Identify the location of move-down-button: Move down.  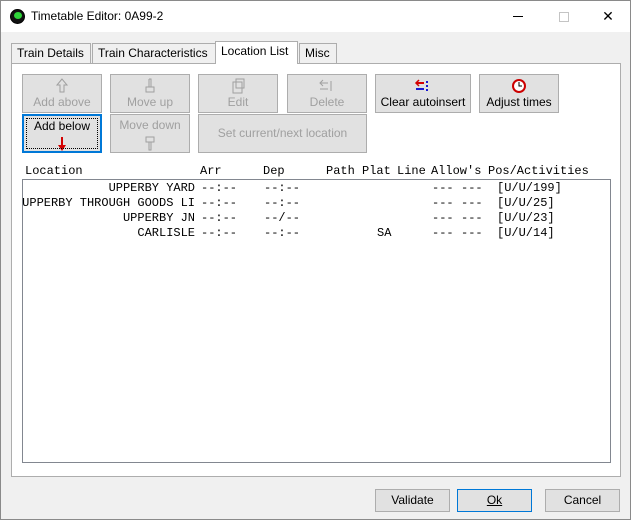
(150, 133).